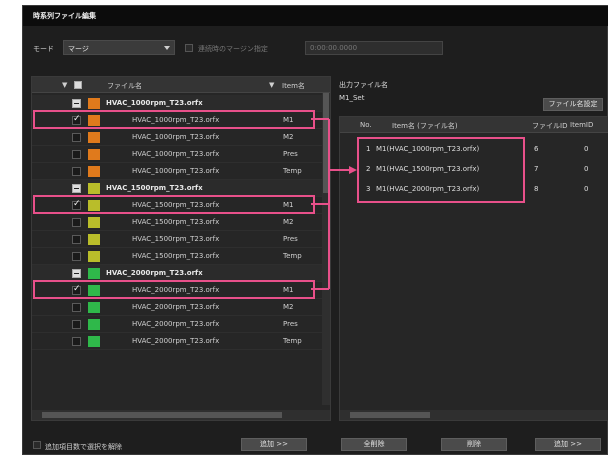 This screenshot has width=608, height=455. What do you see at coordinates (441, 170) in the screenshot?
I see `output-rows-highlight` at bounding box center [441, 170].